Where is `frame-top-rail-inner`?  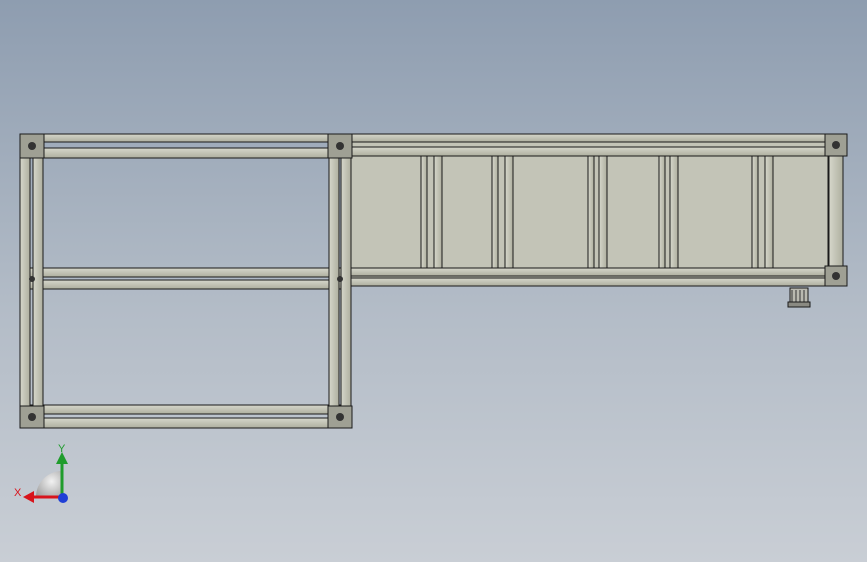 frame-top-rail-inner is located at coordinates (186, 153).